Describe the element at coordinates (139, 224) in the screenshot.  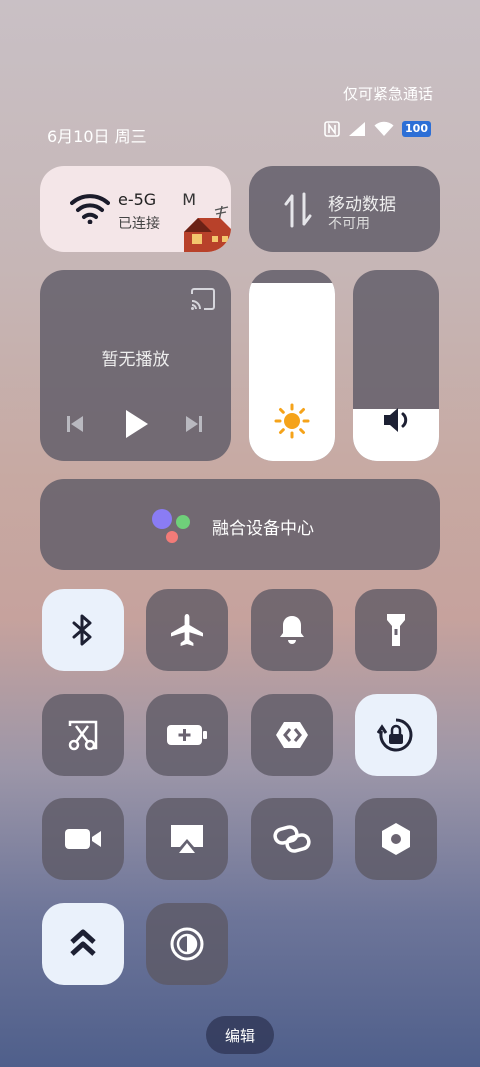
I see `wifi-status: 已连接` at that location.